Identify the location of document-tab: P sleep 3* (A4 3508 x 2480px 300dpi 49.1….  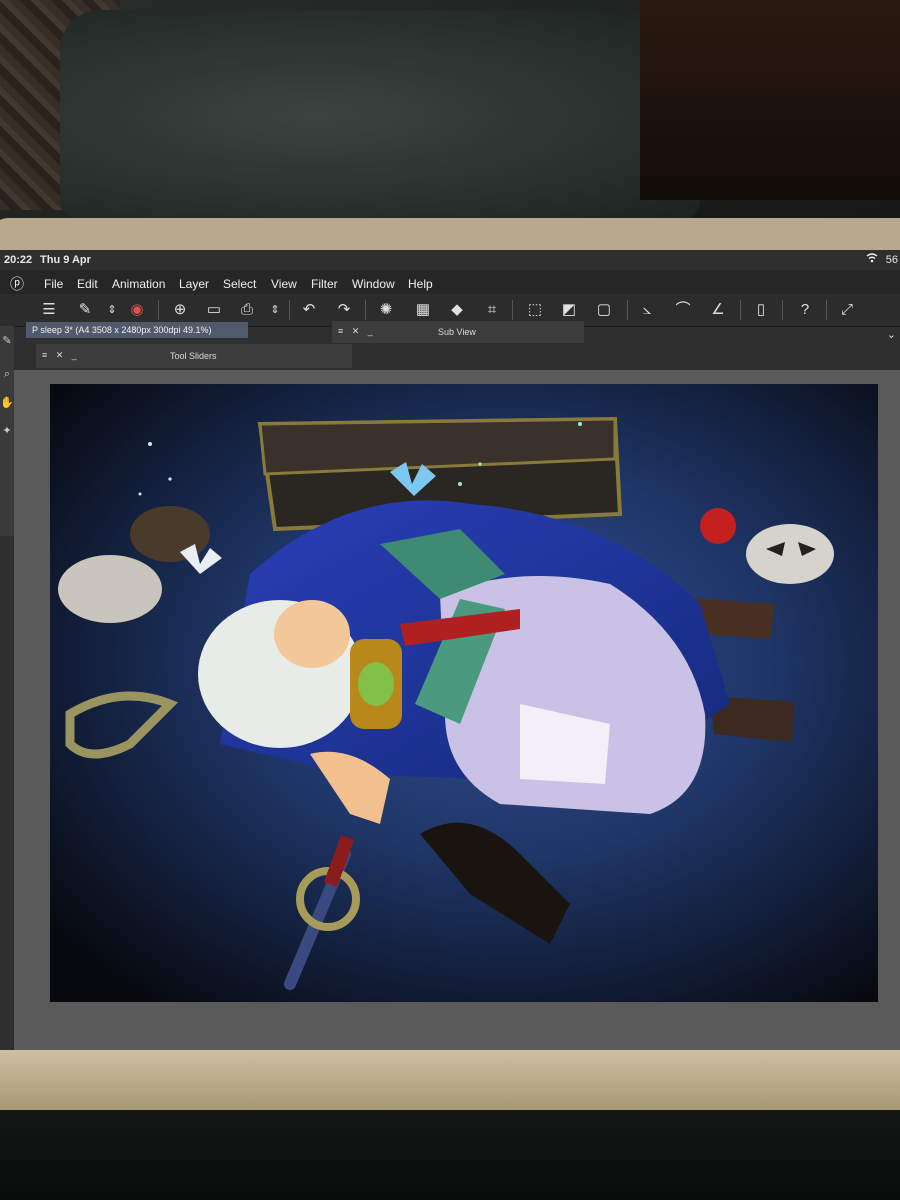
(137, 330).